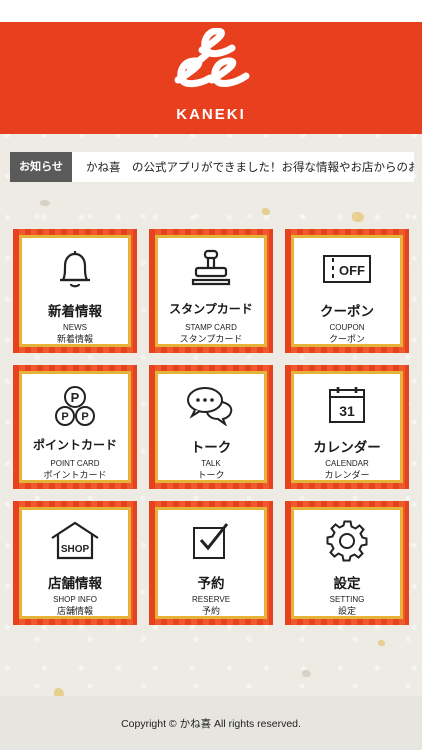  I want to click on menu-tile-setting: 設定 SETTING 設定, so click(347, 563).